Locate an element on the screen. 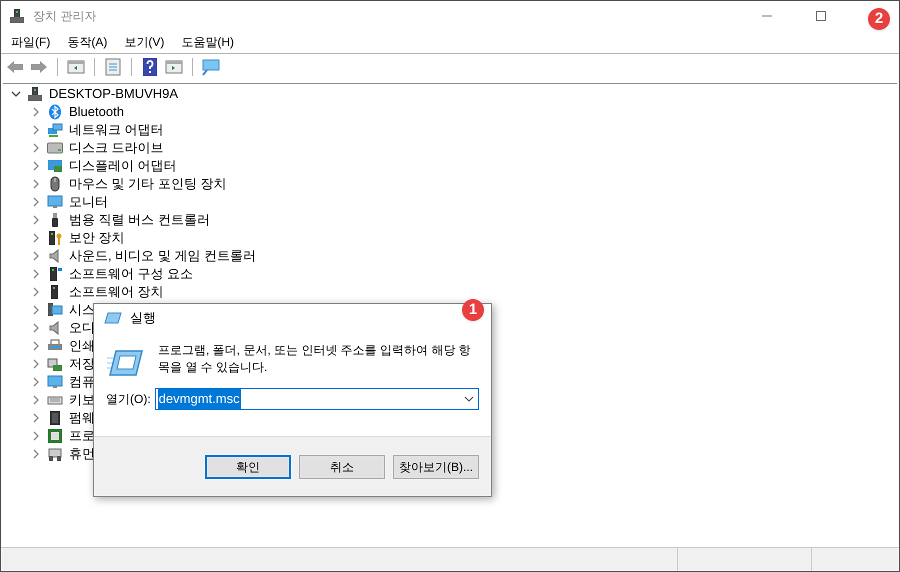 The image size is (900, 572). help-icon is located at coordinates (150, 66).